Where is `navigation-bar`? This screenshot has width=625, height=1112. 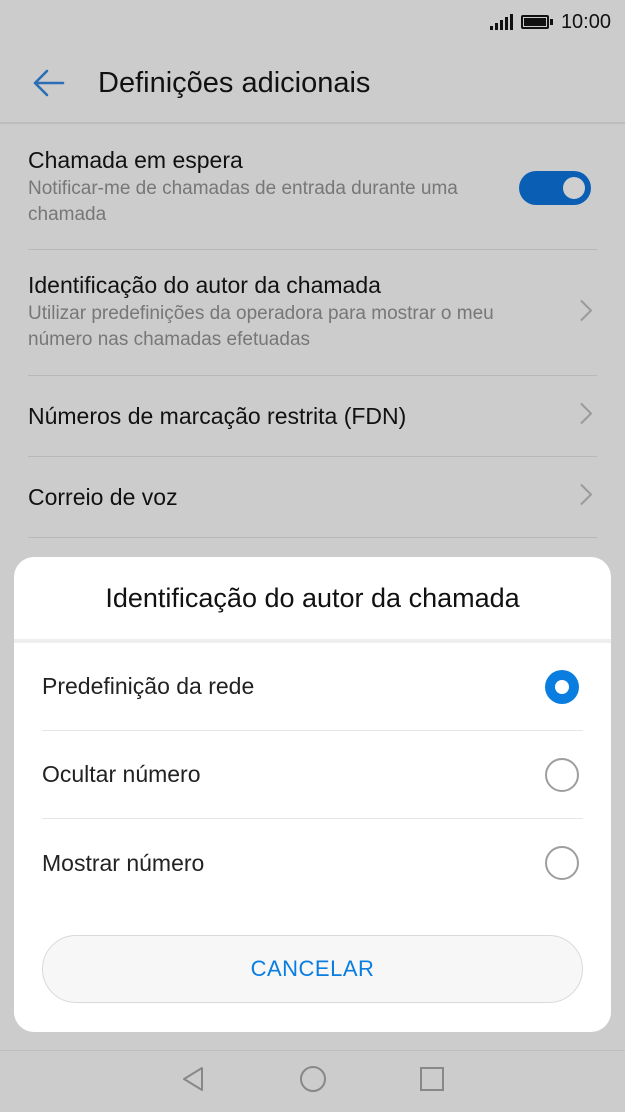
navigation-bar is located at coordinates (312, 1081).